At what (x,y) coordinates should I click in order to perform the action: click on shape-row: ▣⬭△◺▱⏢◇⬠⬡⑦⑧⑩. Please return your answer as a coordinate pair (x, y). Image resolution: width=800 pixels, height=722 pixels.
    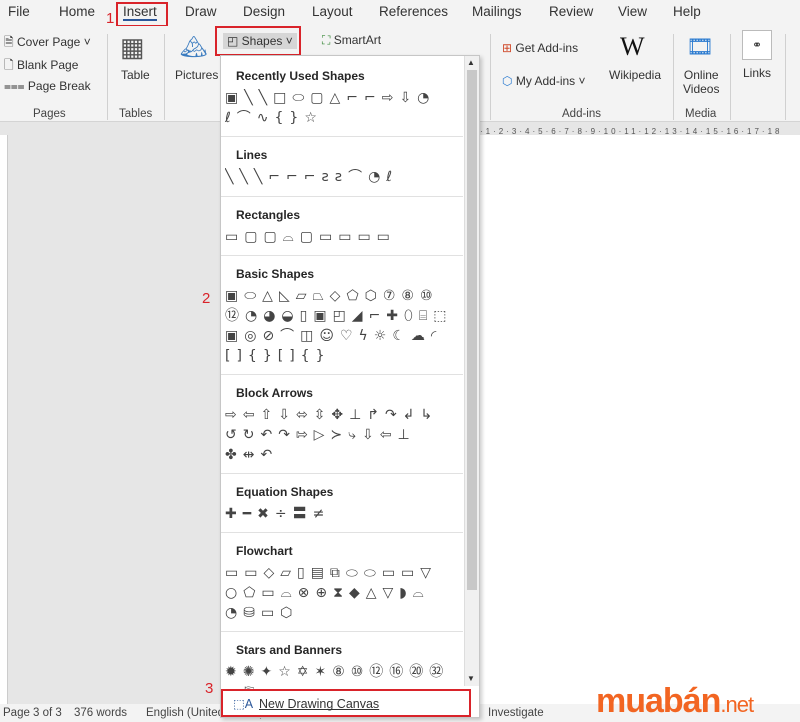
    Looking at the image, I should click on (344, 296).